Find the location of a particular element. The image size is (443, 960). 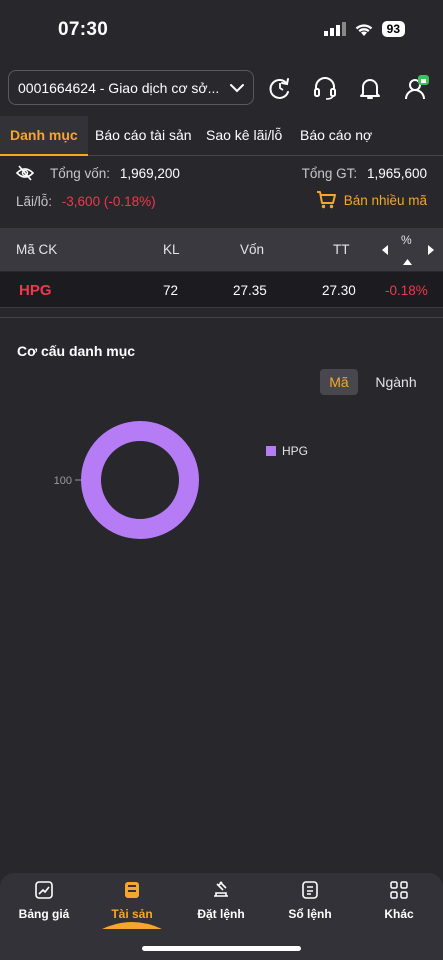

signal-icon is located at coordinates (334, 29).